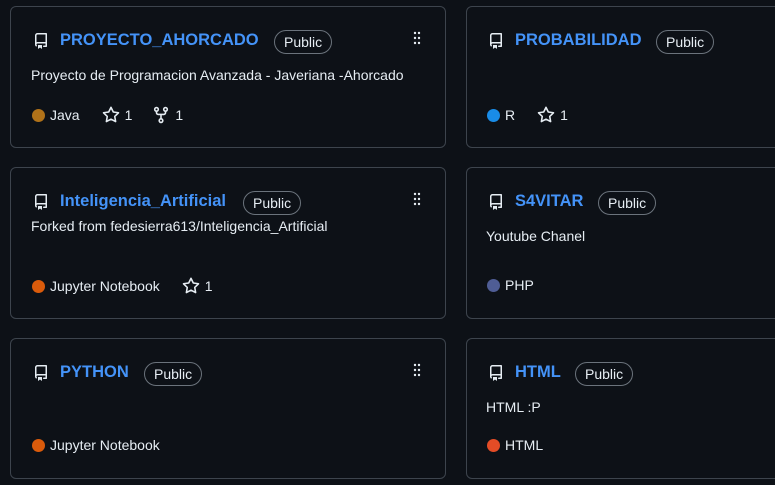 Image resolution: width=775 pixels, height=485 pixels. I want to click on repo-meta: Jupyter Notebook 1, so click(122, 286).